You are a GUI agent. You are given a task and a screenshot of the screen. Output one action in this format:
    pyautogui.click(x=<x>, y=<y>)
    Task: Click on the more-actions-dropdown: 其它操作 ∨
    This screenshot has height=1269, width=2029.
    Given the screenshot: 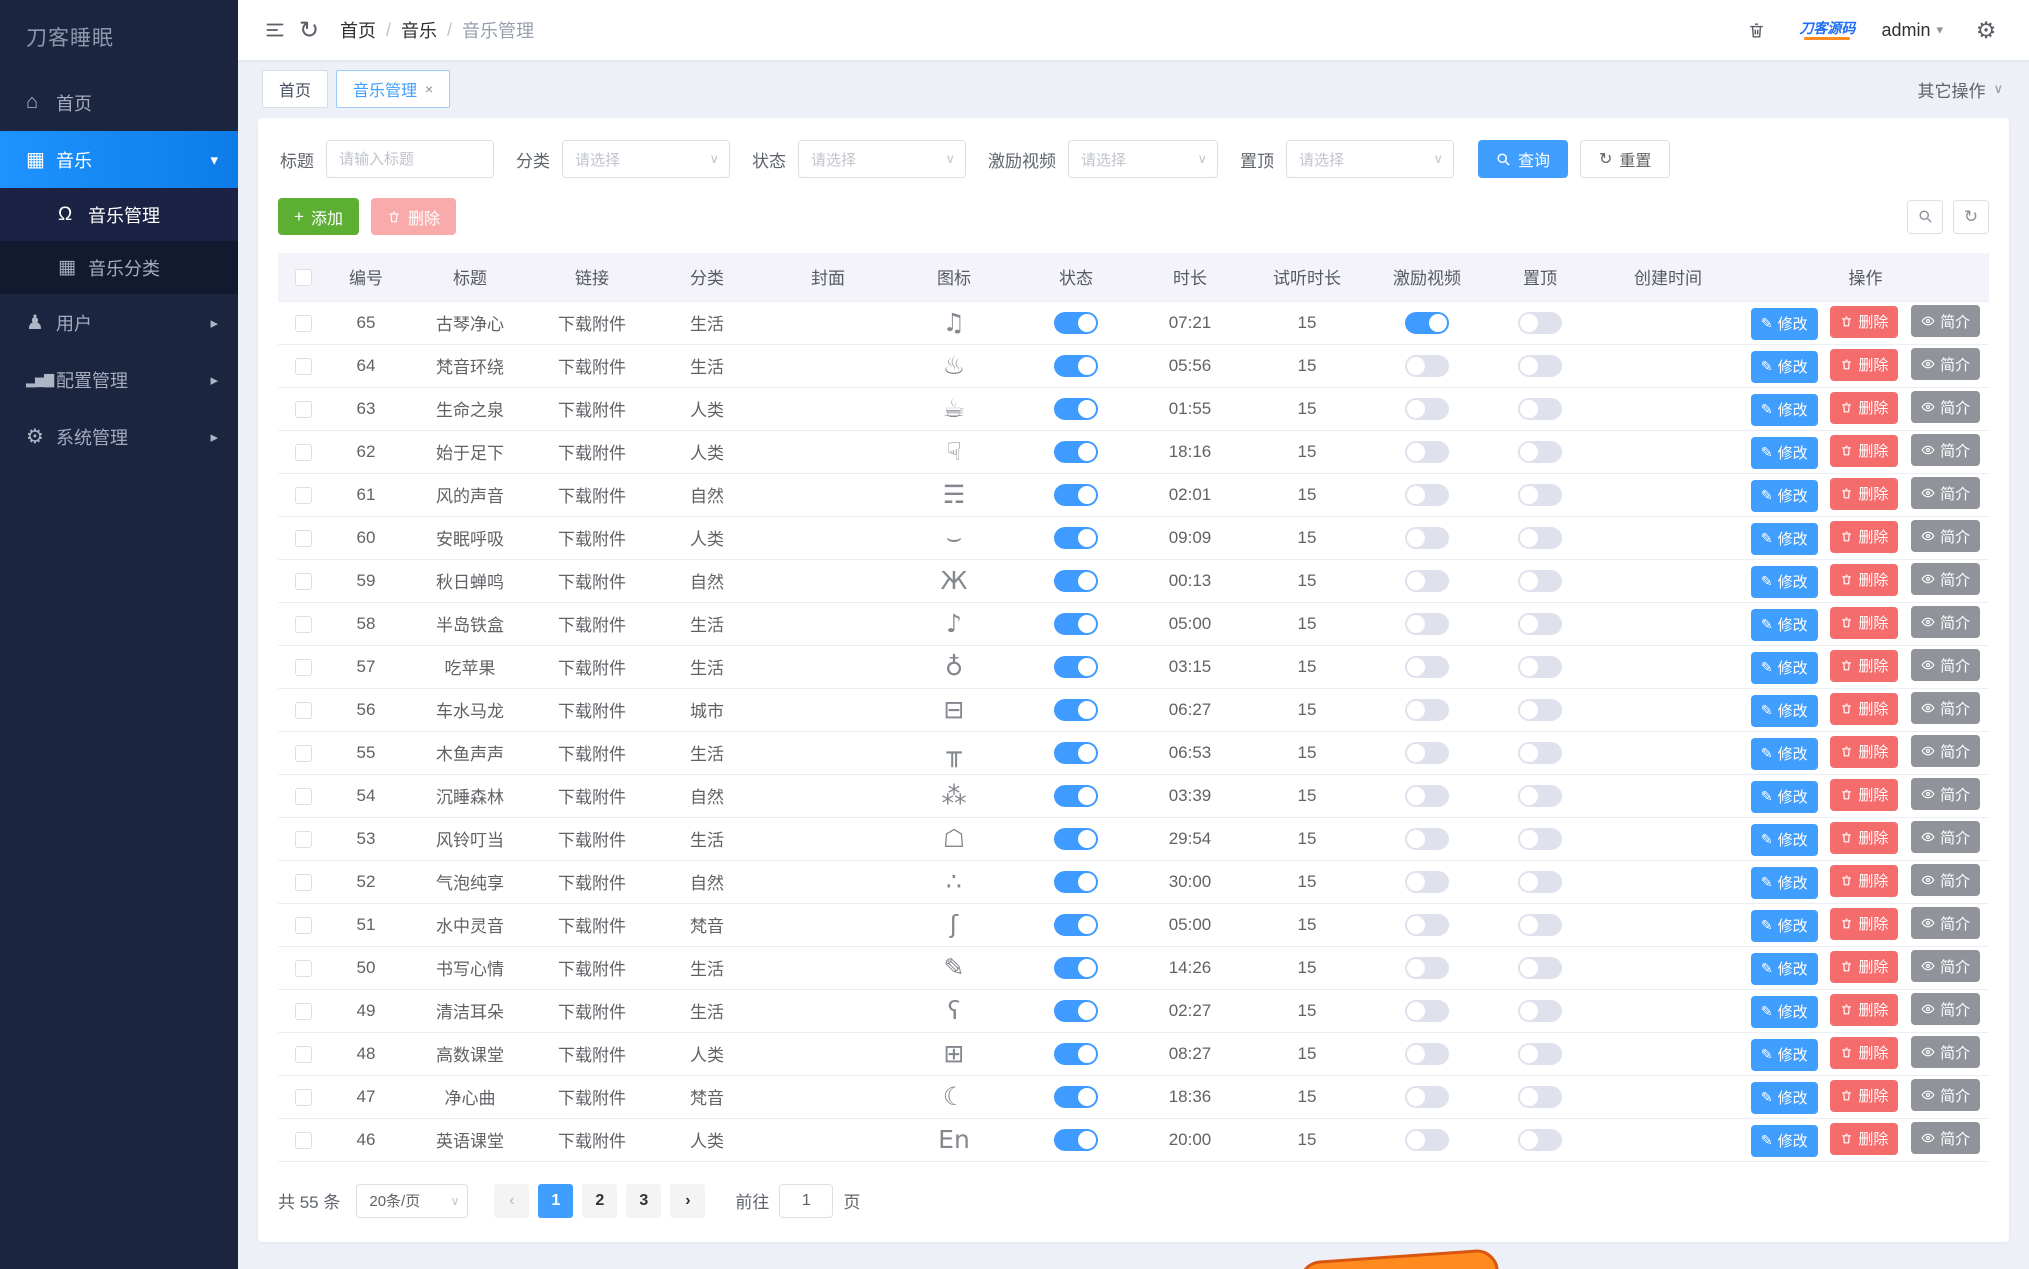 What is the action you would take?
    pyautogui.click(x=1960, y=89)
    